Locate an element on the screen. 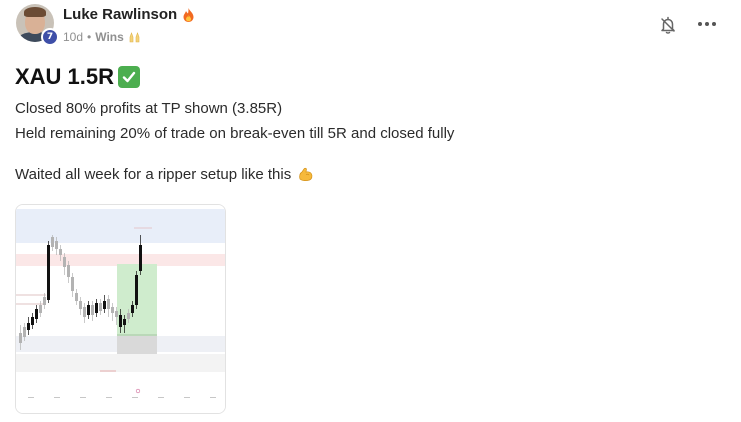 This screenshot has width=741, height=422. post-meta: 10d • Wins is located at coordinates (102, 37).